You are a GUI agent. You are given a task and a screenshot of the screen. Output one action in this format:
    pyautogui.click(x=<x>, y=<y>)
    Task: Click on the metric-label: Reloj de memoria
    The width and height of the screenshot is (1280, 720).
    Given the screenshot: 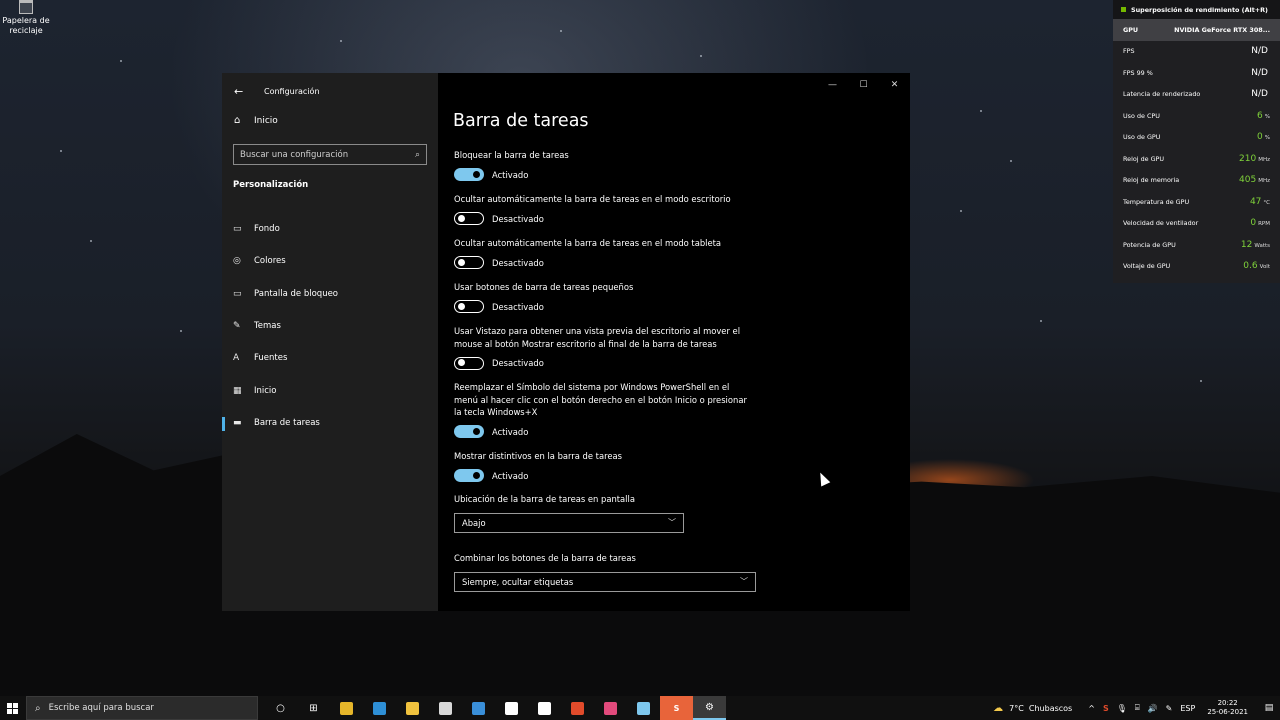 What is the action you would take?
    pyautogui.click(x=1151, y=180)
    